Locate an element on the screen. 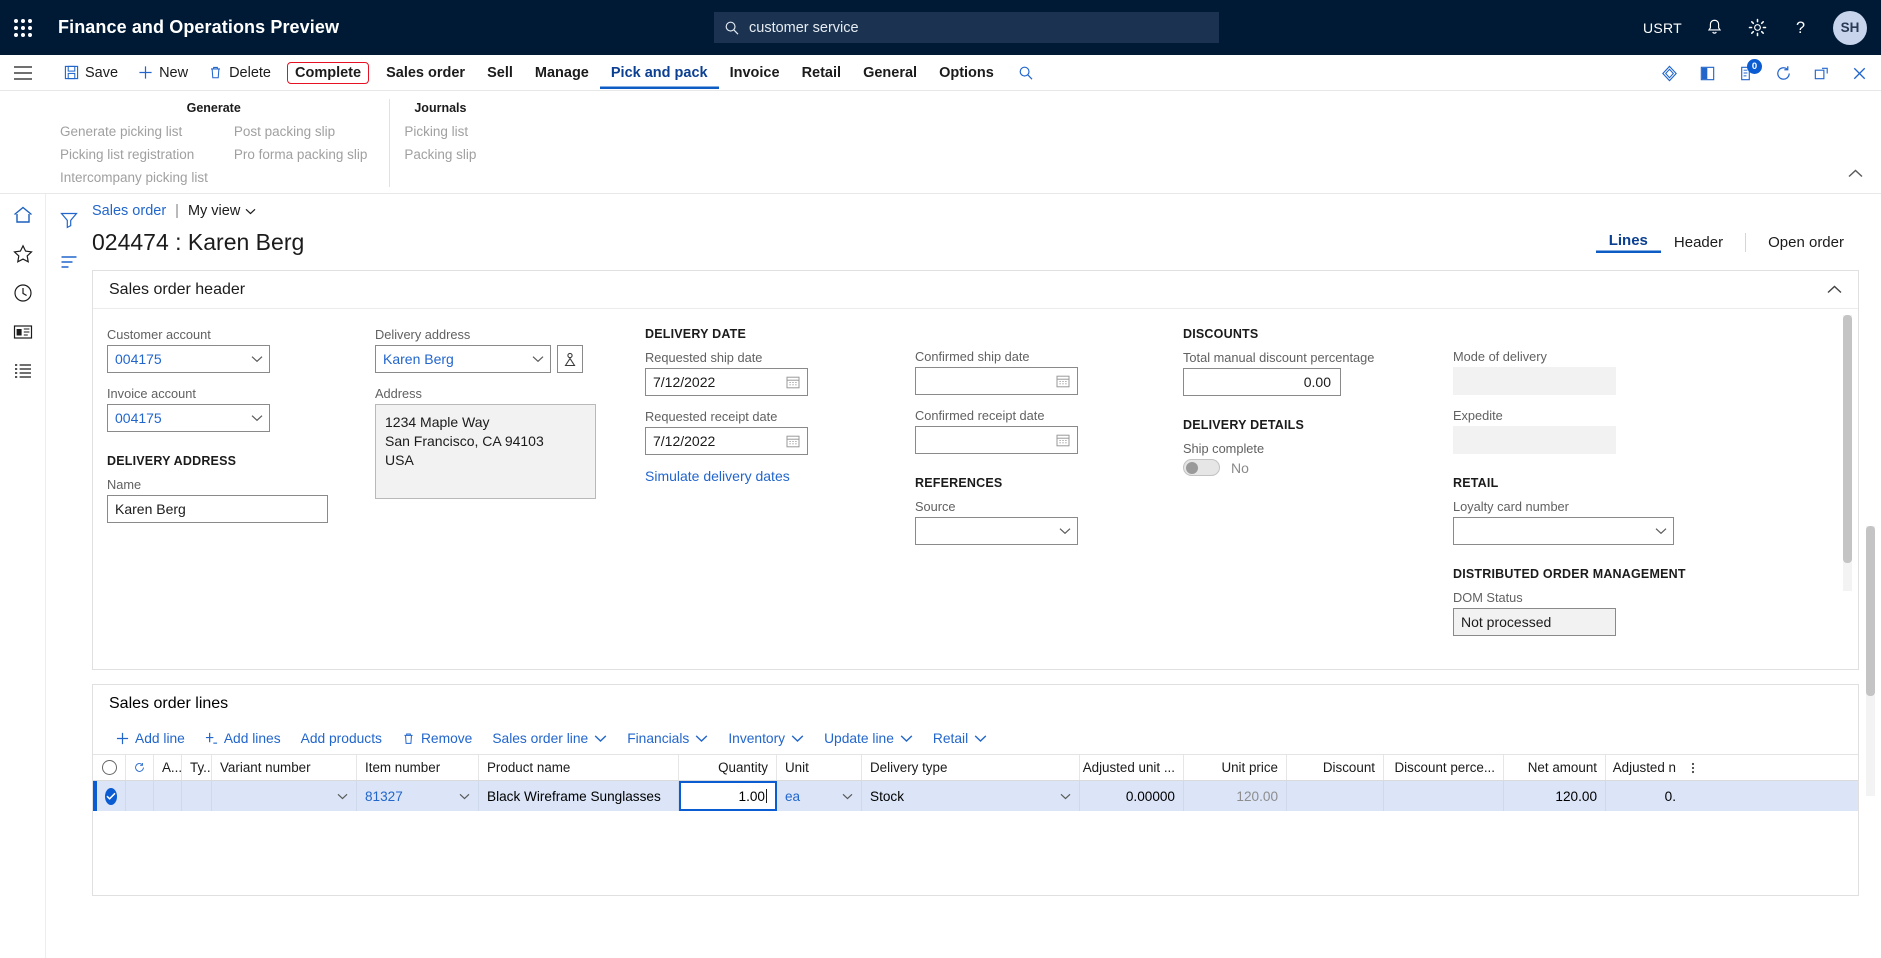 Image resolution: width=1881 pixels, height=958 pixels. col-header-item-number: Item number is located at coordinates (418, 767).